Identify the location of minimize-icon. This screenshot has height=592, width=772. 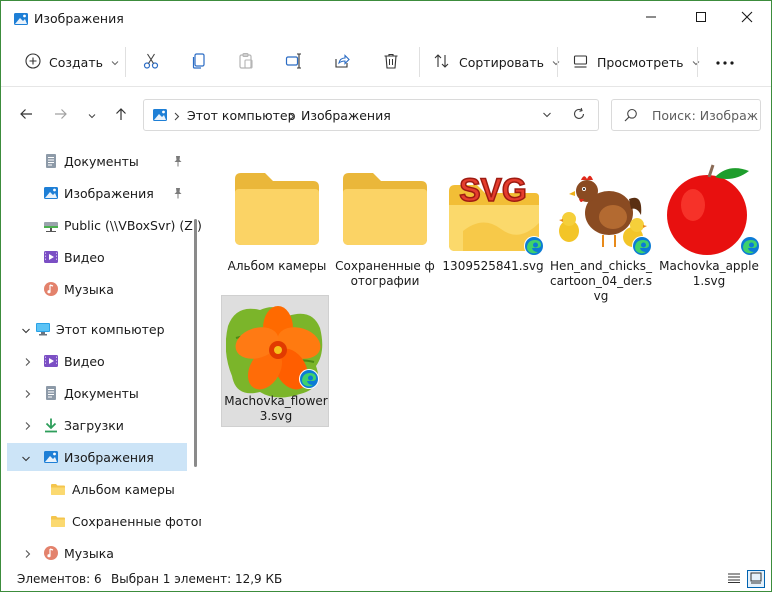
(651, 18).